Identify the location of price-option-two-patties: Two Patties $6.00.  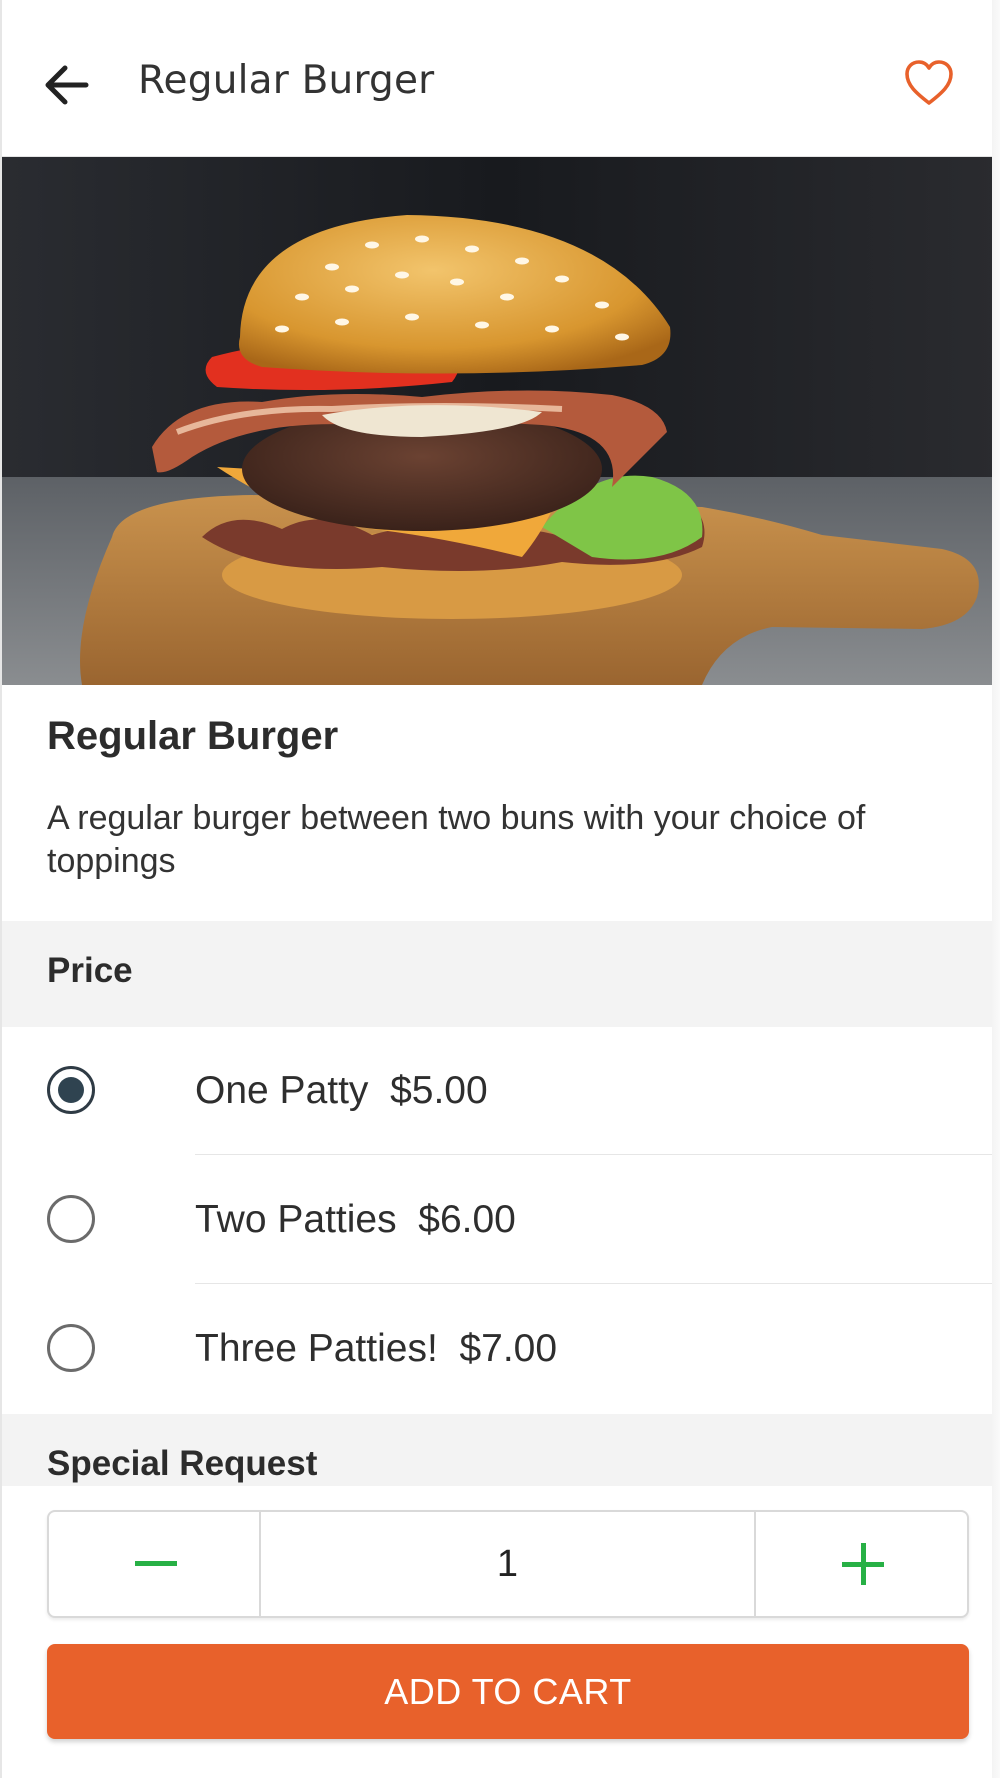
(500, 1220).